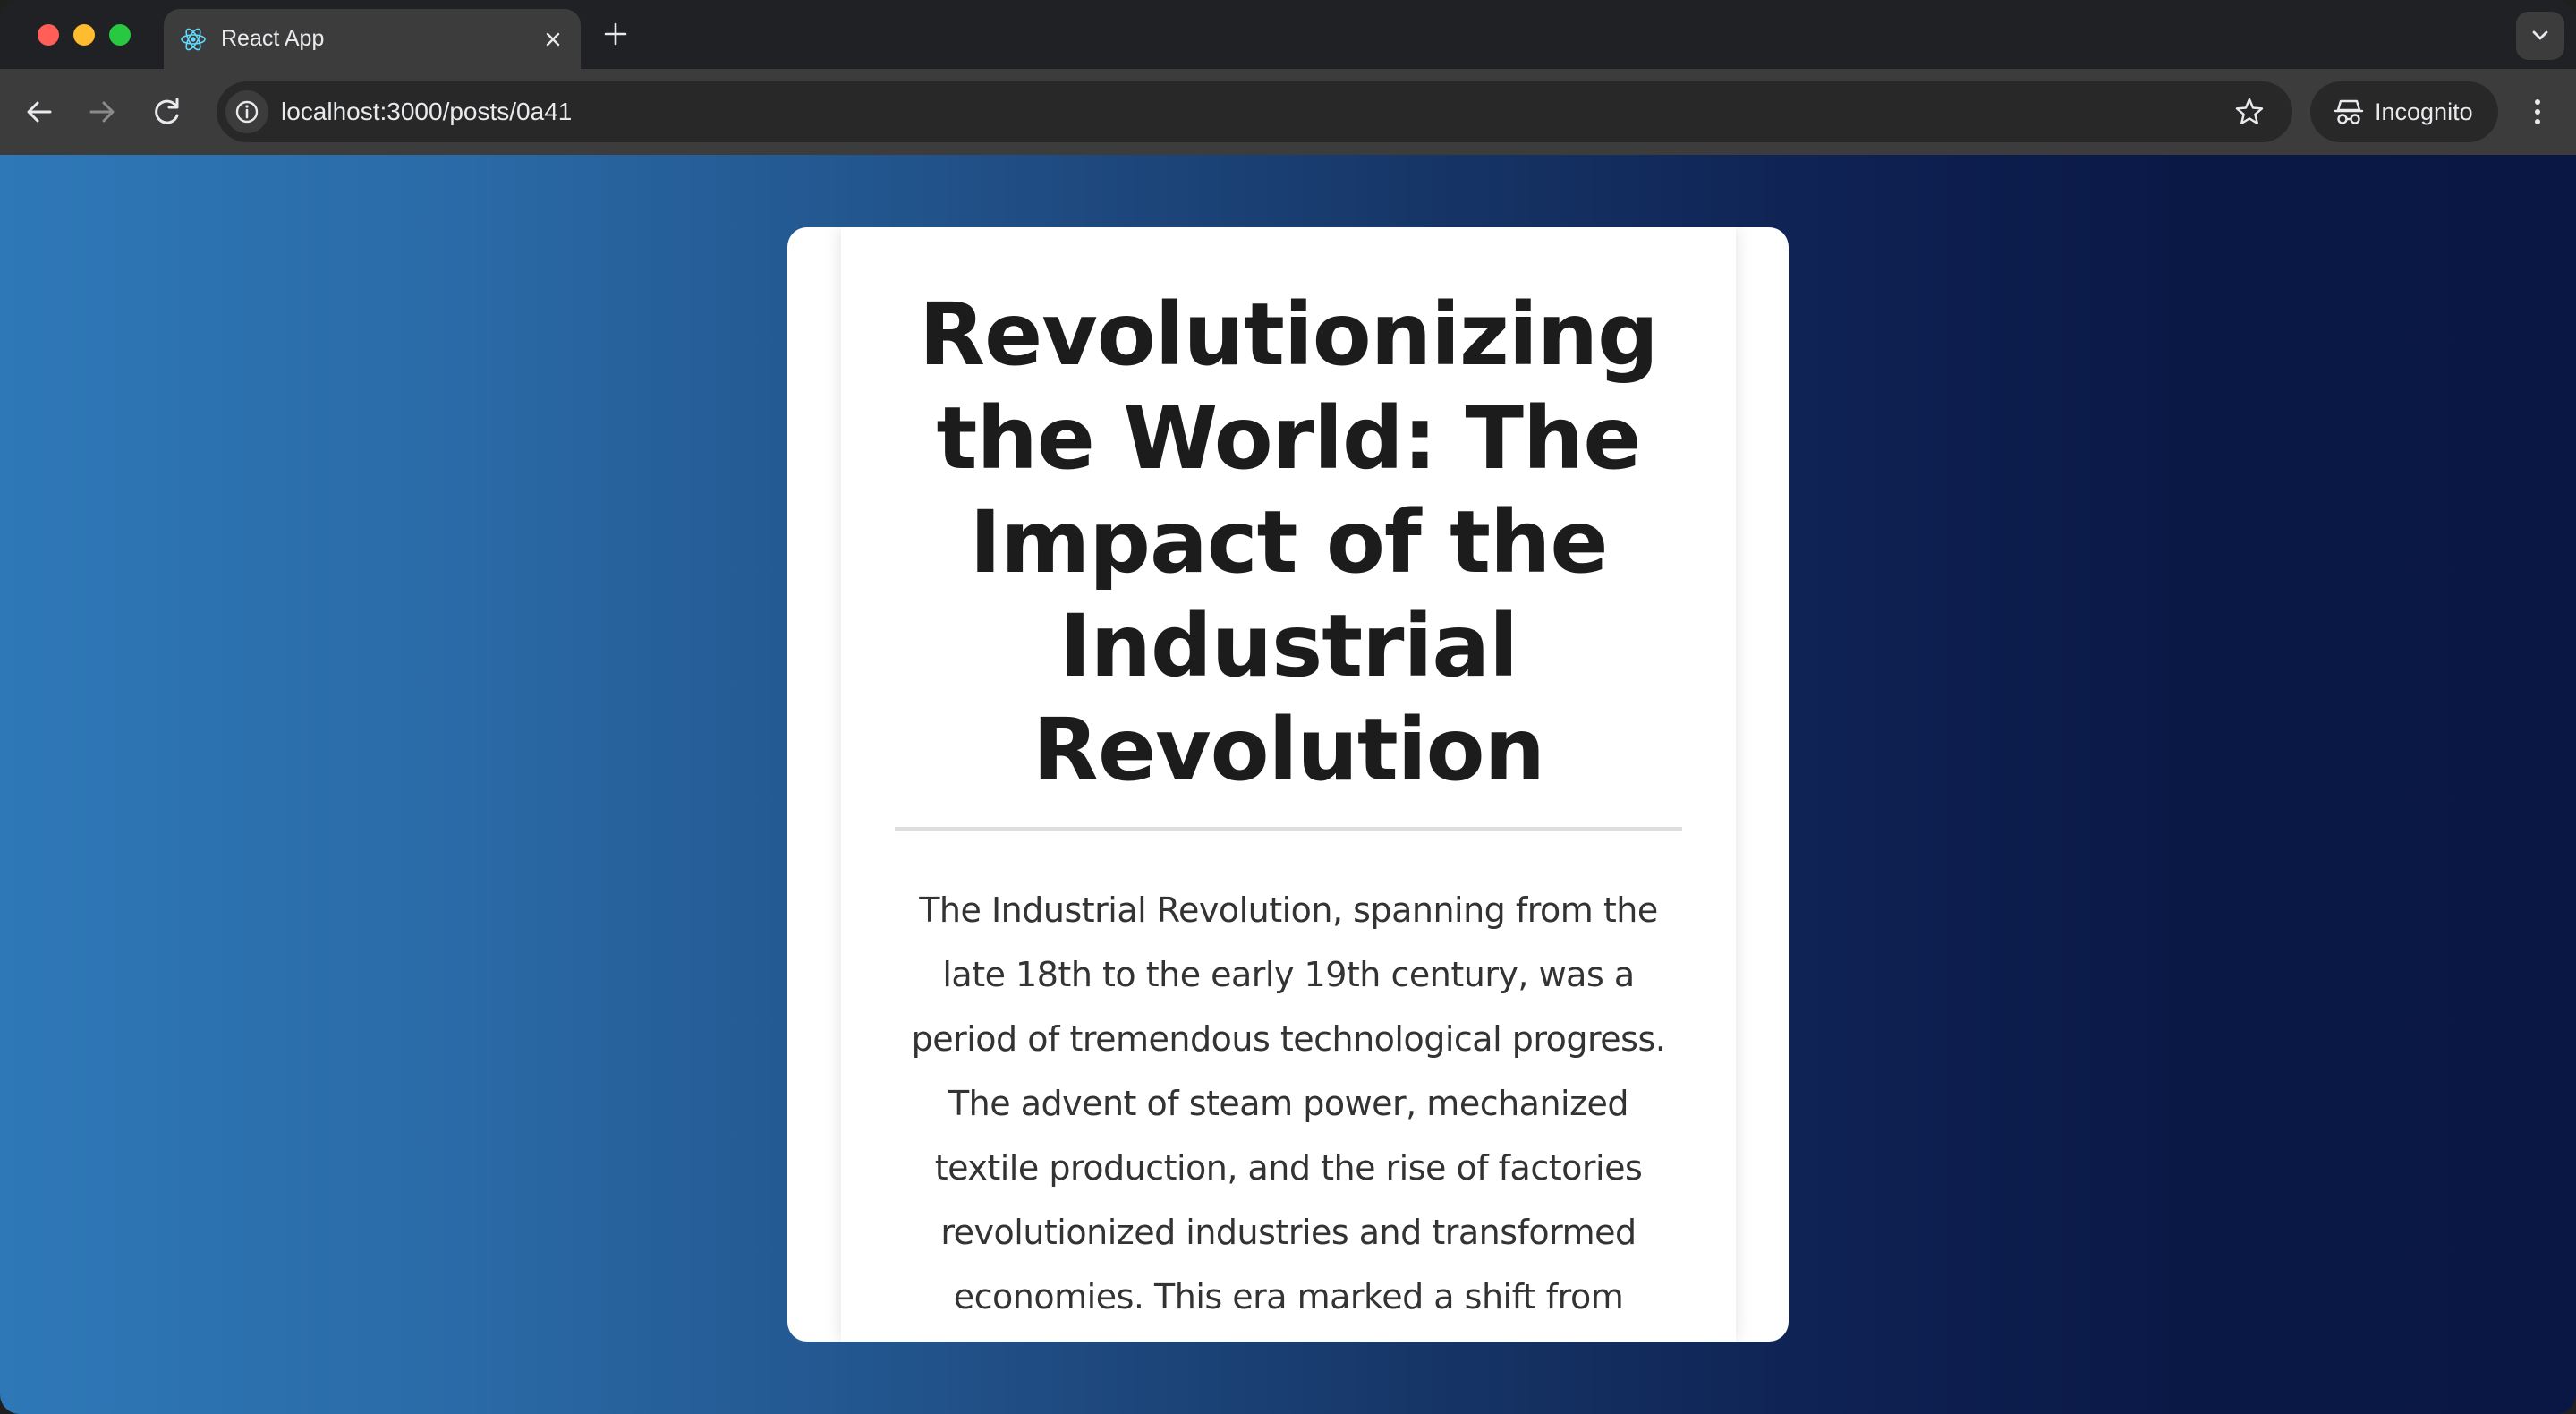 The height and width of the screenshot is (1414, 2576). What do you see at coordinates (1288, 34) in the screenshot?
I see `tab-strip: React App` at bounding box center [1288, 34].